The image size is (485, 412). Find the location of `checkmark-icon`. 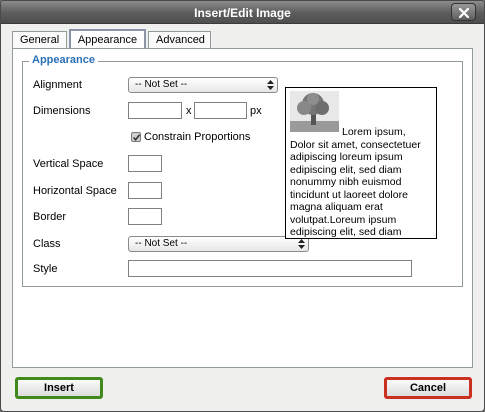

checkmark-icon is located at coordinates (136, 138).